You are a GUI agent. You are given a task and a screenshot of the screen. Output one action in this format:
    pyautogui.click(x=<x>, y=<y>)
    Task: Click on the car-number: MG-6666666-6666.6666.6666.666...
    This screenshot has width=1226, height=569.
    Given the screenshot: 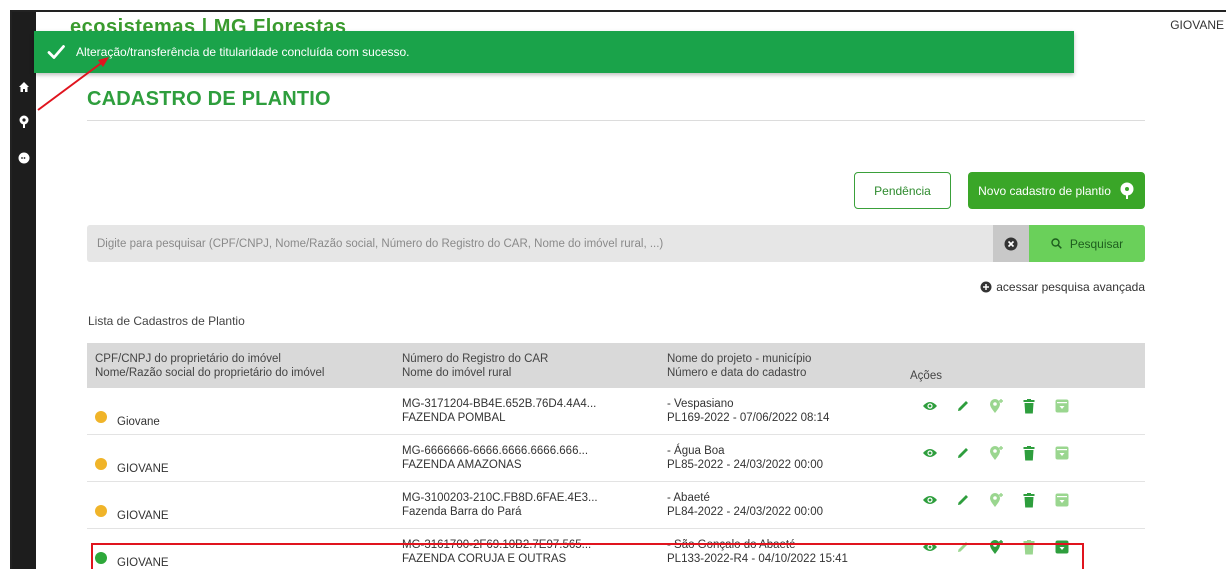 What is the action you would take?
    pyautogui.click(x=495, y=451)
    